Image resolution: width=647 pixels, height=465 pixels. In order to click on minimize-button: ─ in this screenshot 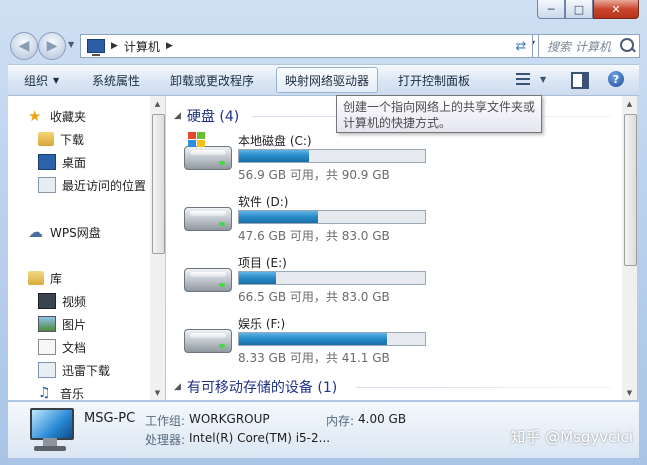, I will do `click(551, 9)`.